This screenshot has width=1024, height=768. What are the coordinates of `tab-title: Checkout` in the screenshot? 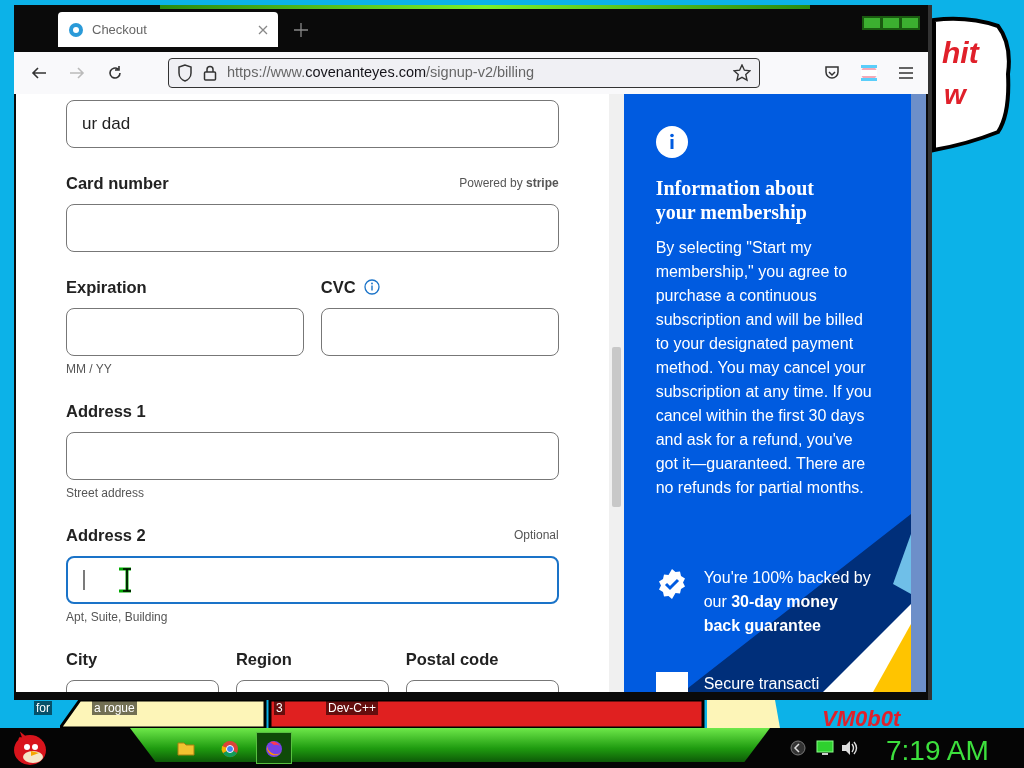 It's located at (120, 29).